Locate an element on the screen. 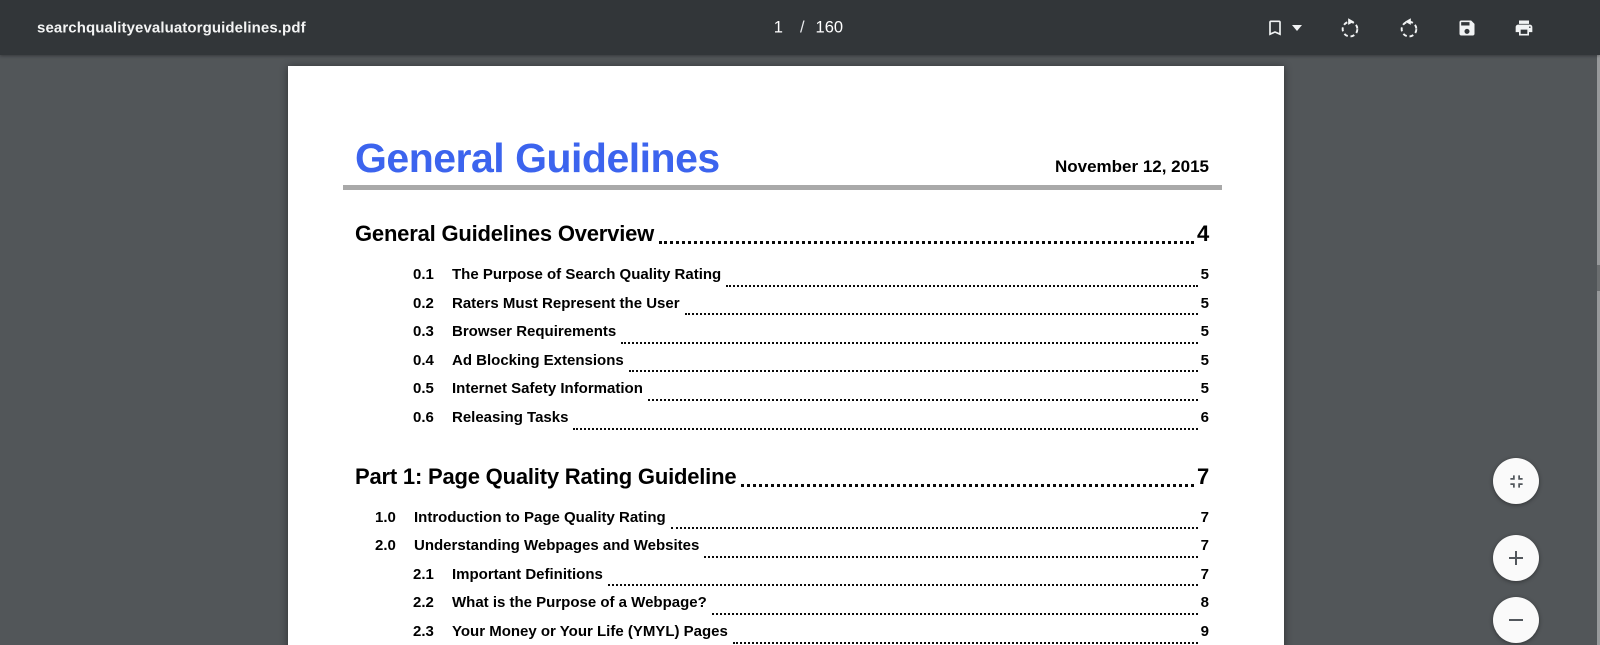  toc-entry-page: 8 is located at coordinates (1204, 603).